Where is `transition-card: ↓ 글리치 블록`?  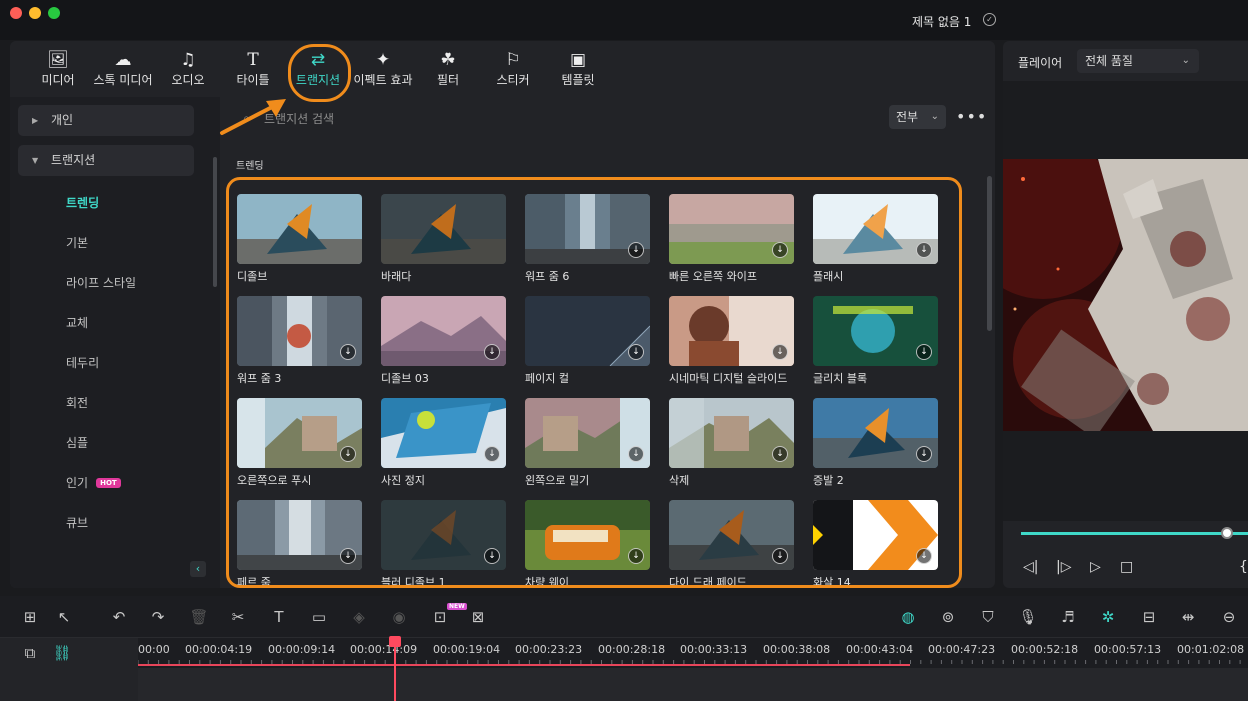 transition-card: ↓ 글리치 블록 is located at coordinates (876, 341).